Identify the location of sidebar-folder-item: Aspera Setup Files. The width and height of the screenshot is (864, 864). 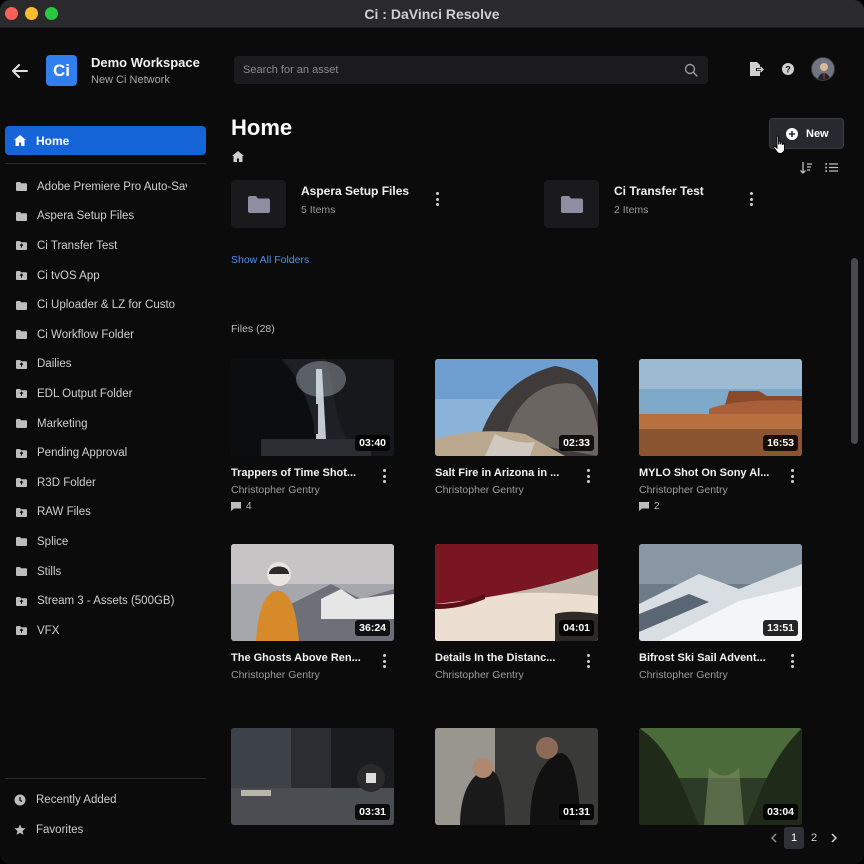
(106, 217).